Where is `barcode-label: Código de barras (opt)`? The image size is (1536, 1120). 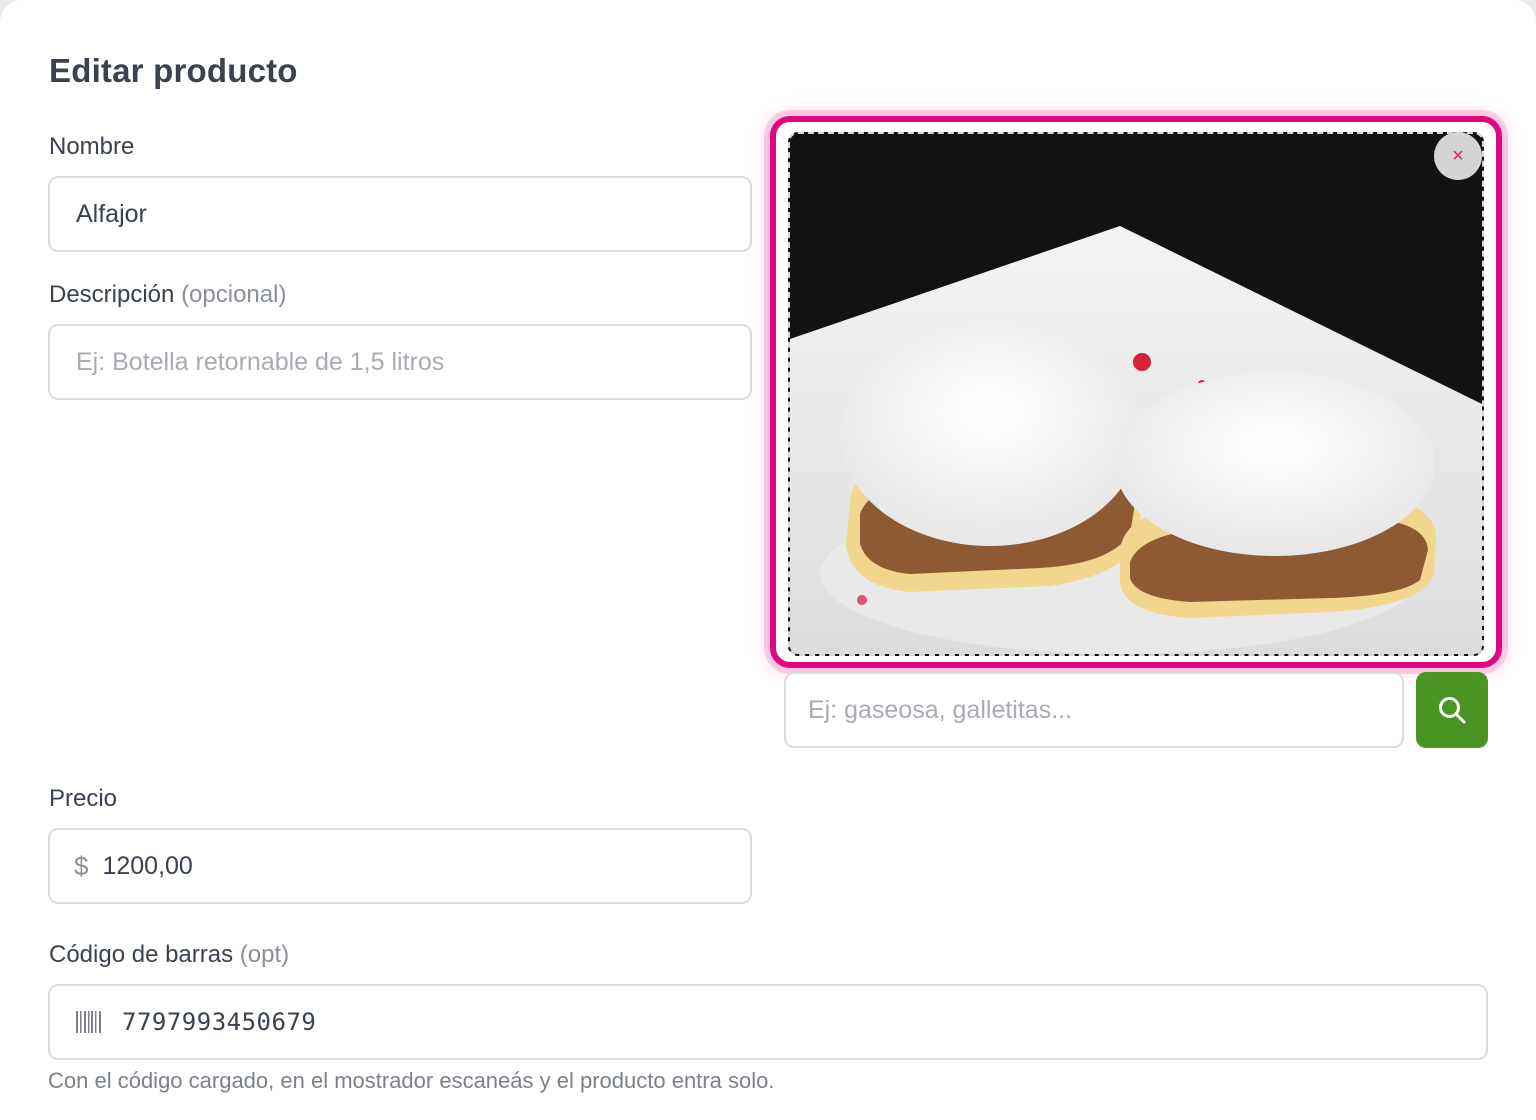
barcode-label: Código de barras (opt) is located at coordinates (169, 955).